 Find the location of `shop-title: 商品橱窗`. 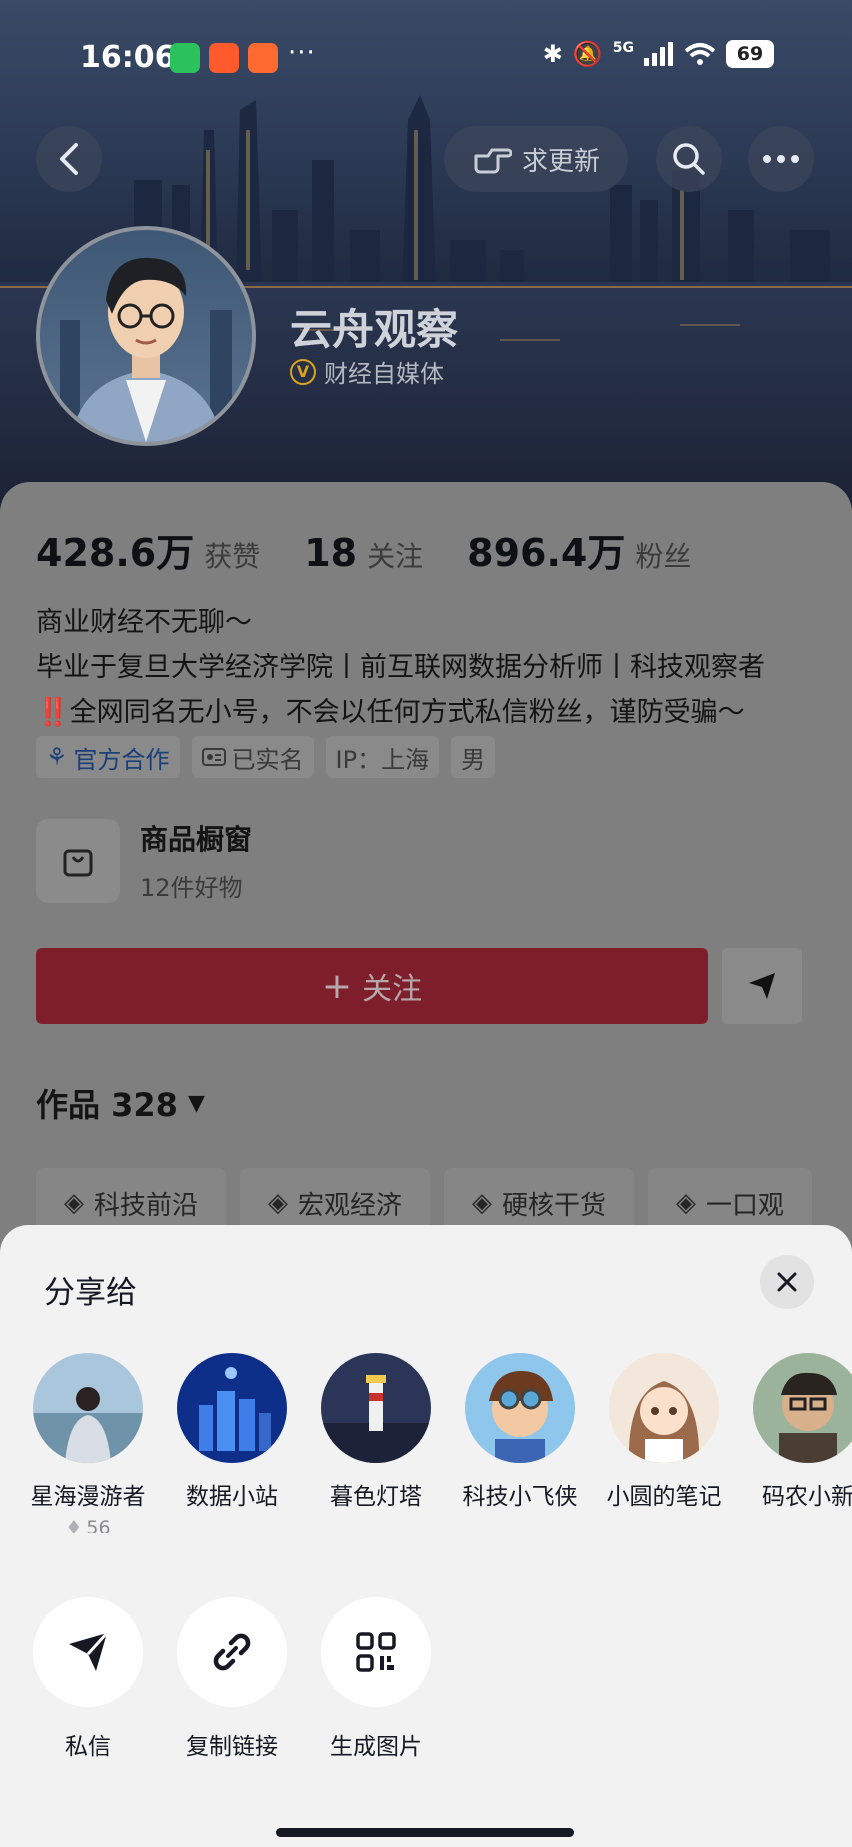

shop-title: 商品橱窗 is located at coordinates (196, 839).